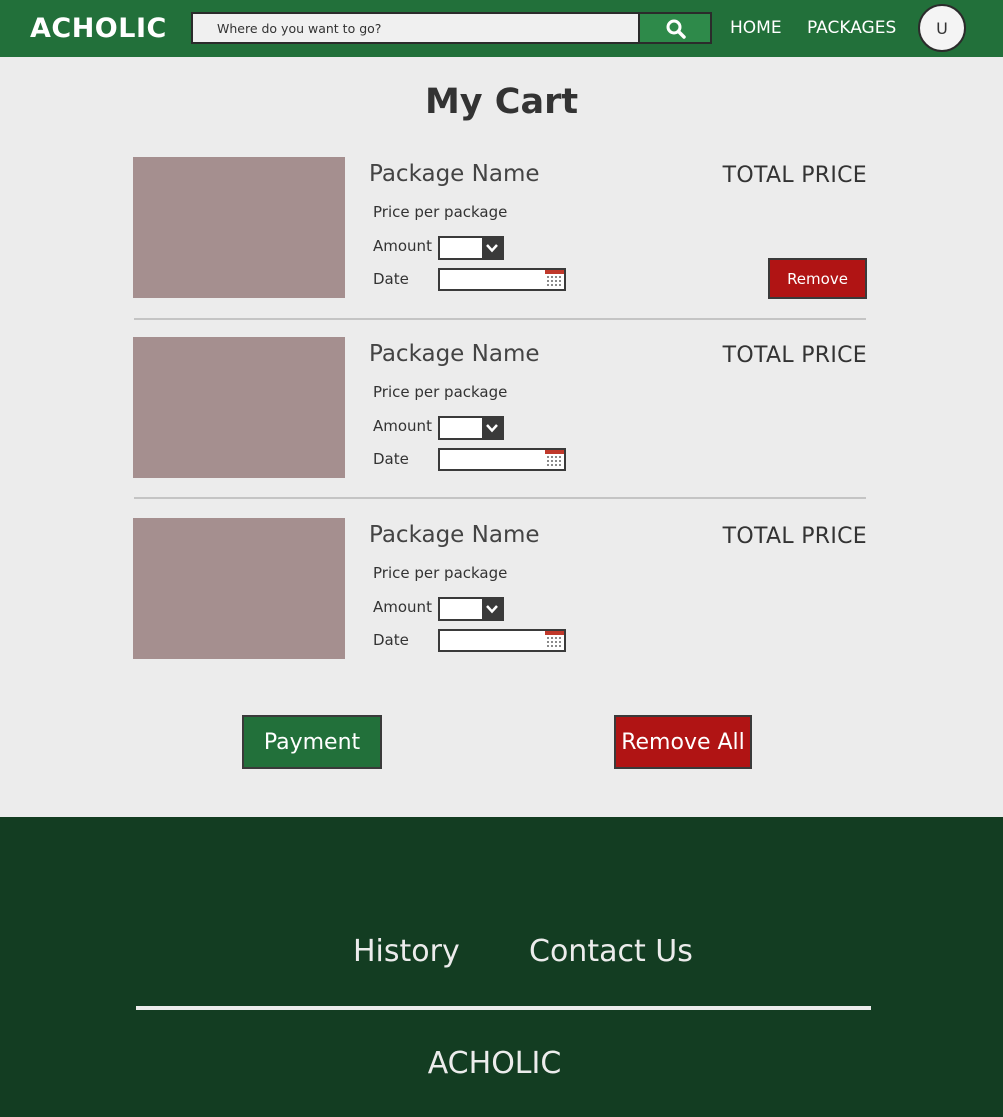 The height and width of the screenshot is (1117, 1003). I want to click on footer-divider, so click(503, 1008).